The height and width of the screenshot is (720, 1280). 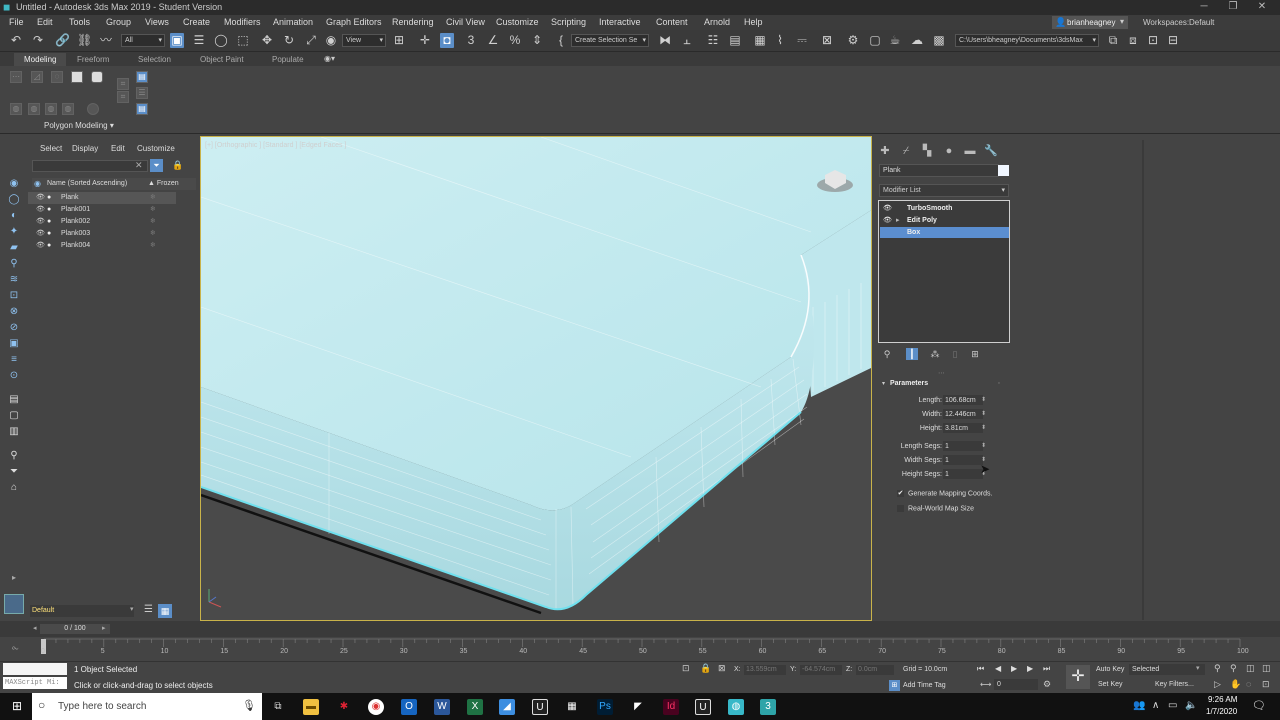 What do you see at coordinates (278, 707) in the screenshot?
I see `task-view-icon: ⧉` at bounding box center [278, 707].